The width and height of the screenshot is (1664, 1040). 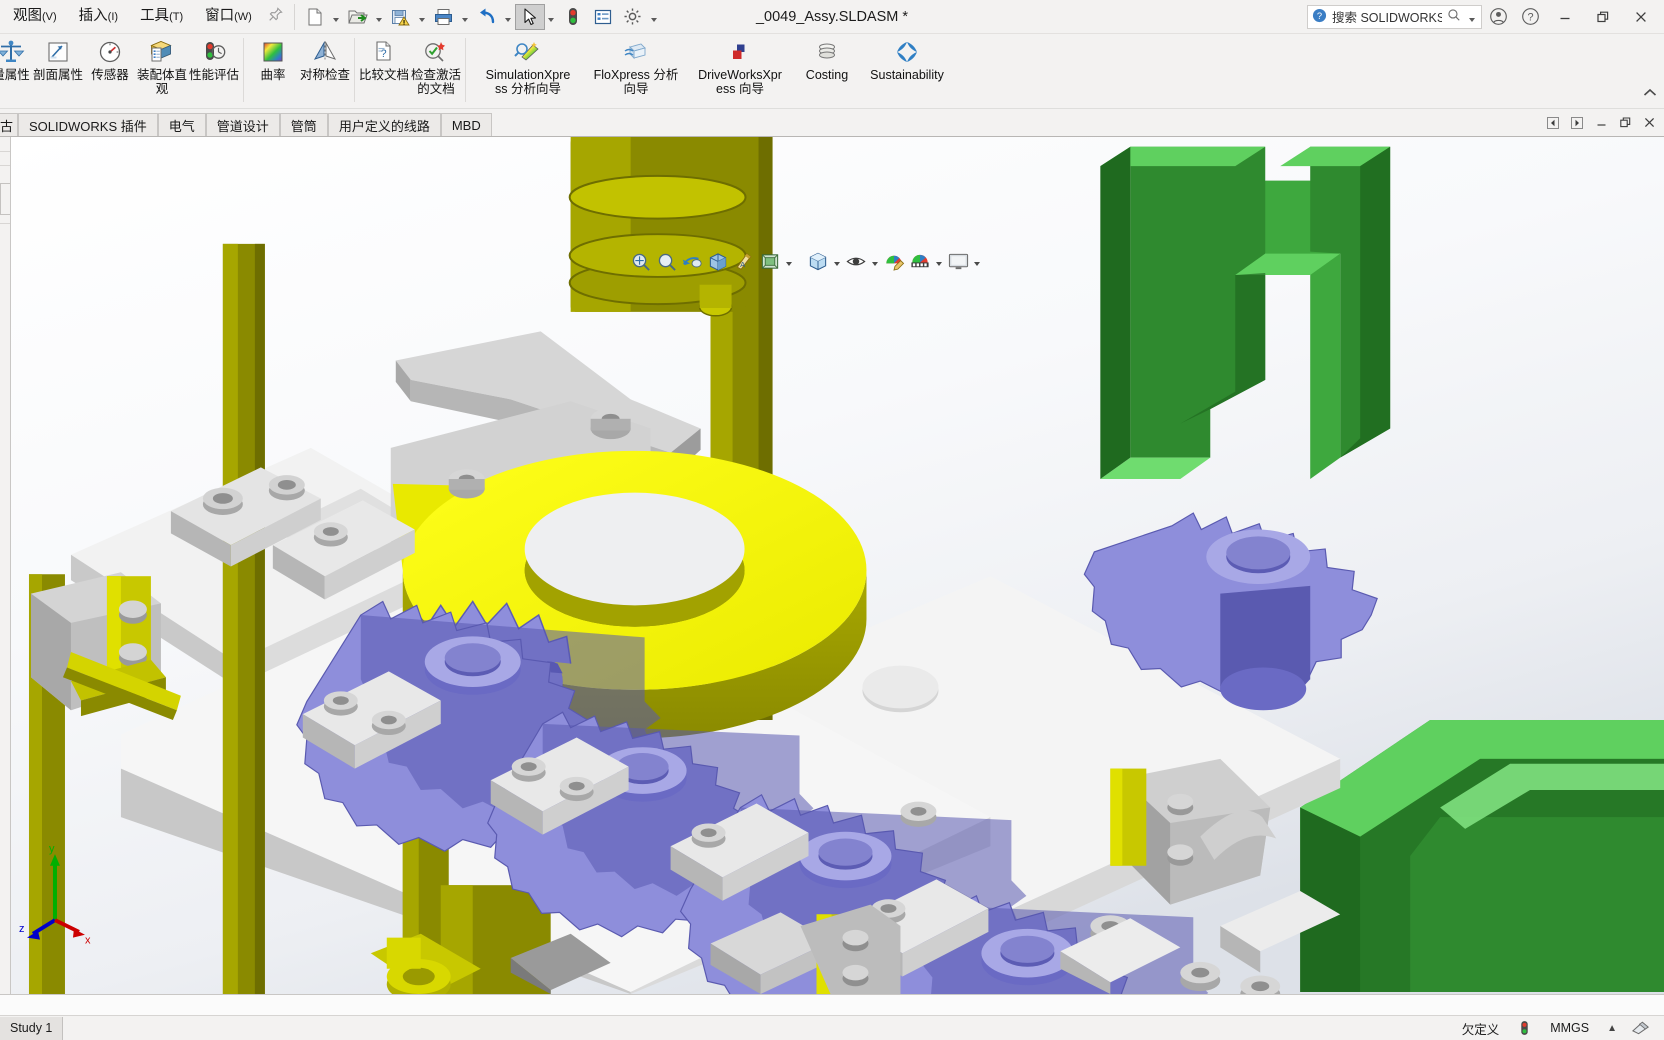 I want to click on edit-appearance-button, so click(x=894, y=261).